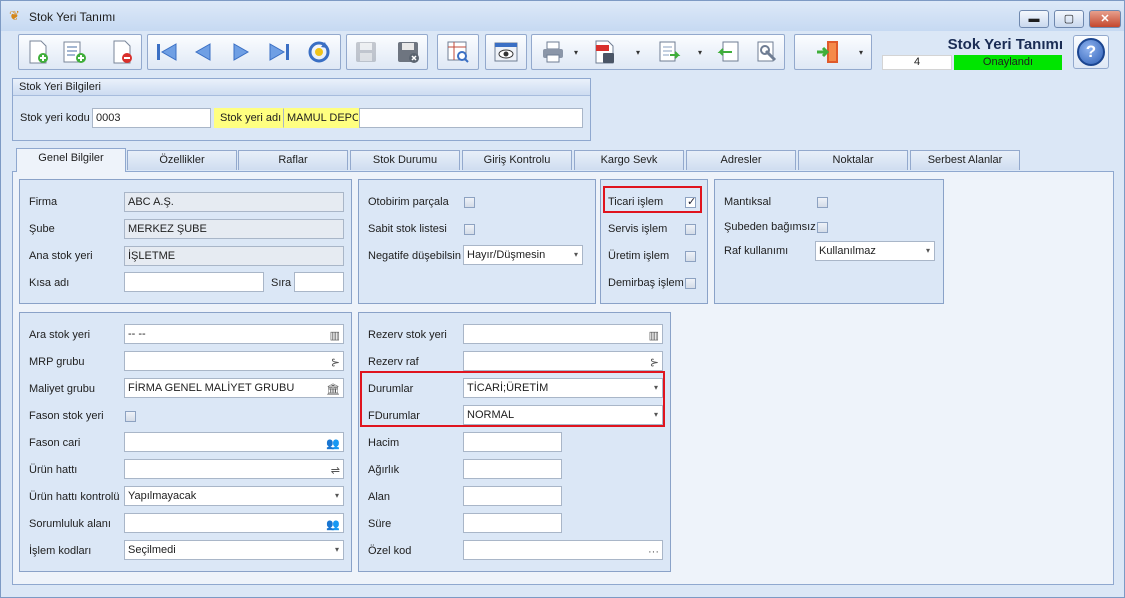  Describe the element at coordinates (669, 52) in the screenshot. I see `export-button` at that location.